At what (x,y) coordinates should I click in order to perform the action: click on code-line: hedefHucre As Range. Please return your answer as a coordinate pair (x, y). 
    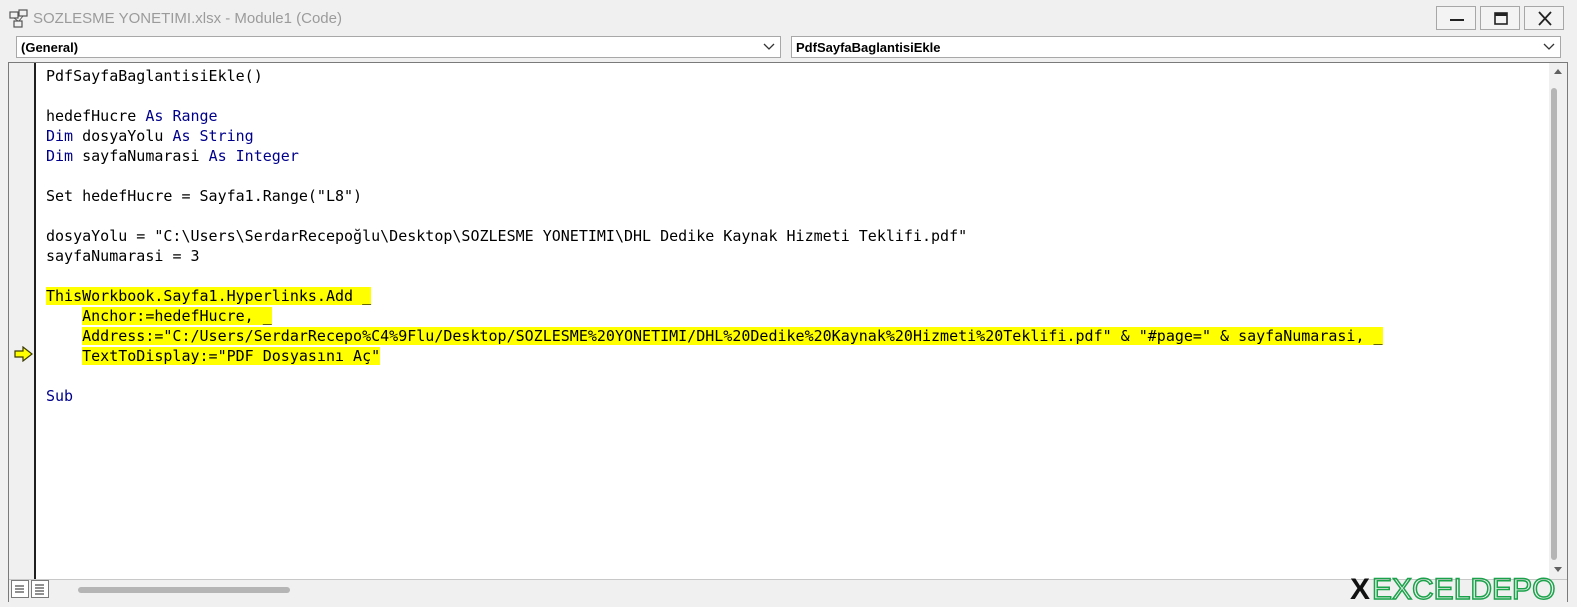
    Looking at the image, I should click on (793, 116).